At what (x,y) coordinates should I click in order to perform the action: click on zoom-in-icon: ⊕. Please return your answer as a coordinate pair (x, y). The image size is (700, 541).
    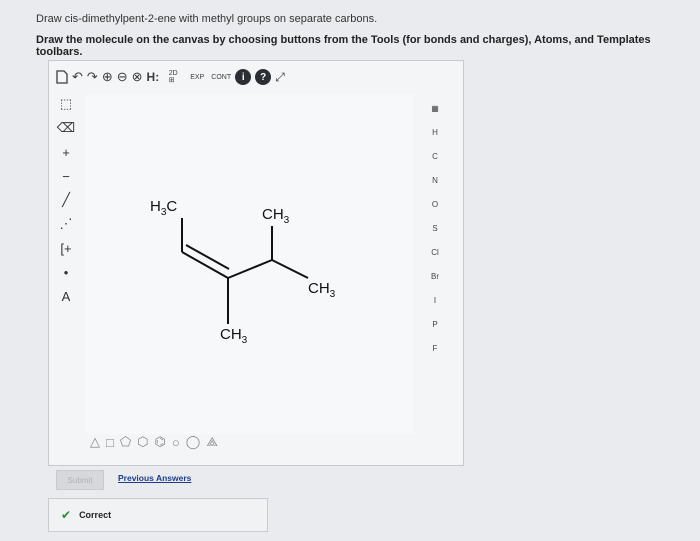
    Looking at the image, I should click on (107, 77).